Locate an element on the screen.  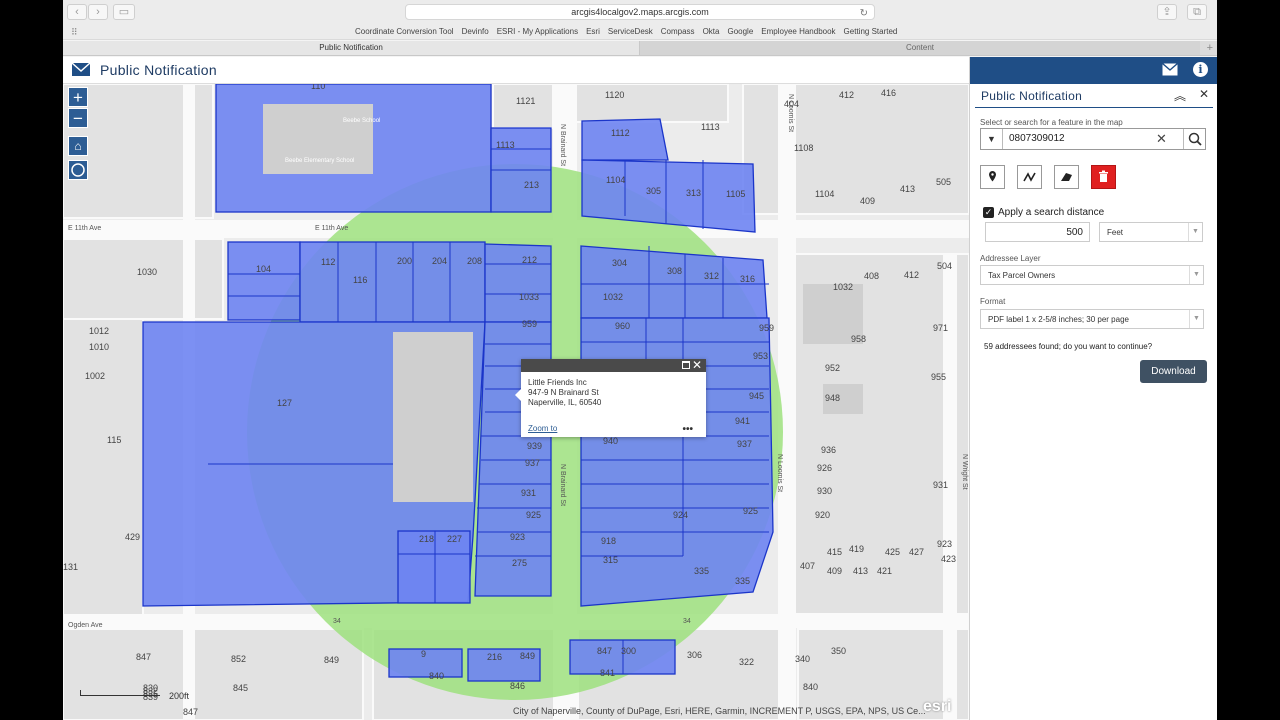
share-icon: ⇪ is located at coordinates (1167, 12).